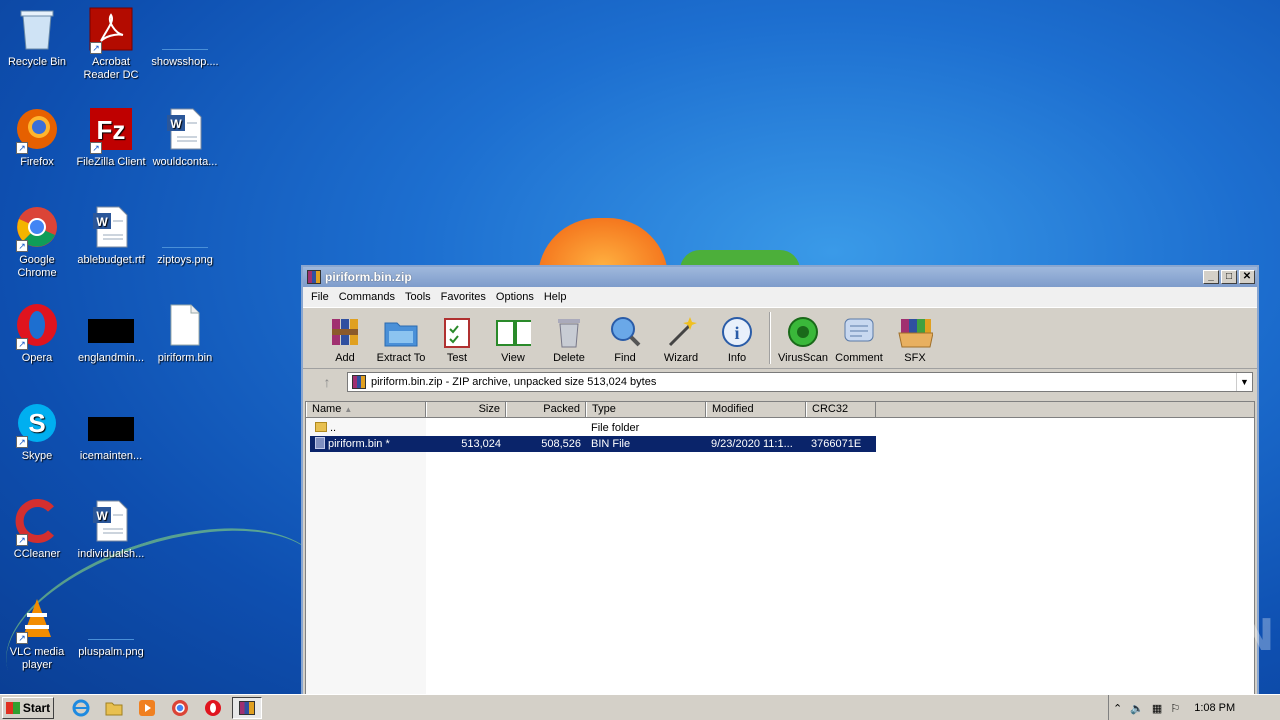 The image size is (1280, 720). Describe the element at coordinates (114, 708) in the screenshot. I see `explorer-folder-icon` at that location.